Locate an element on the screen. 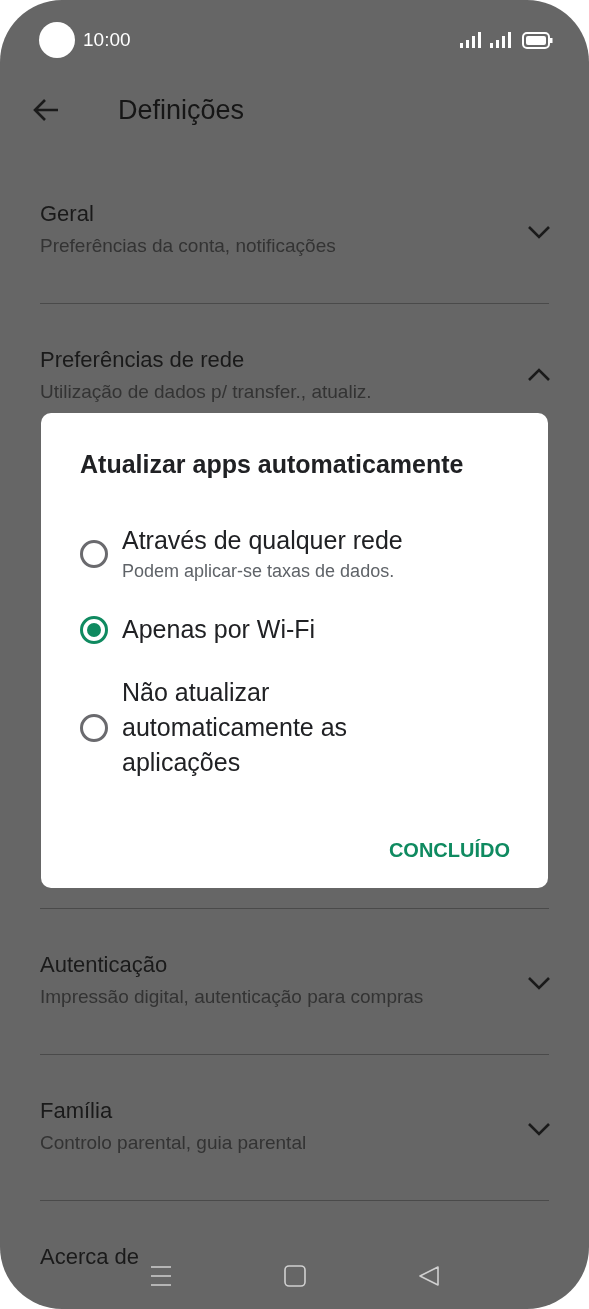  option-label: Através de qualquer rede is located at coordinates (262, 540).